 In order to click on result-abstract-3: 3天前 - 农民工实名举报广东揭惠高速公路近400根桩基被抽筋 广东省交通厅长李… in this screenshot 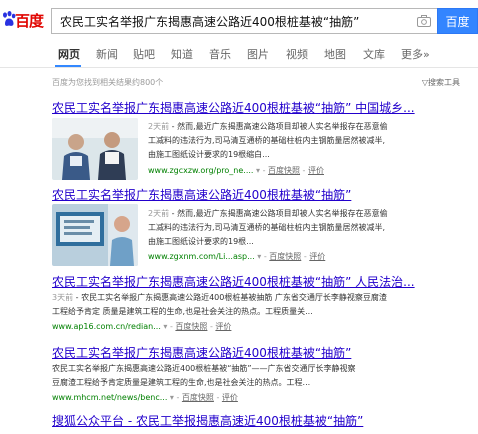, I will do `click(219, 304)`.